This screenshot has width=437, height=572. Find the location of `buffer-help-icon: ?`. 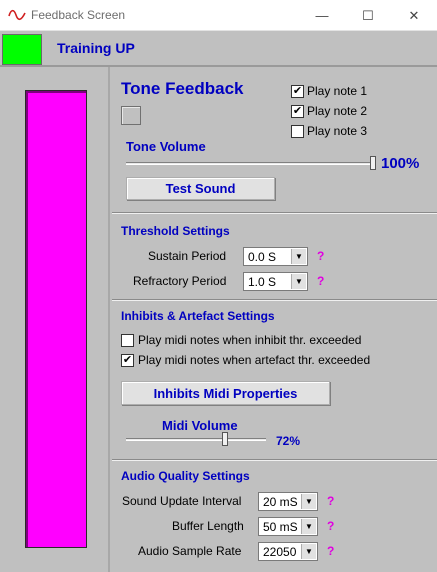

buffer-help-icon: ? is located at coordinates (330, 526).